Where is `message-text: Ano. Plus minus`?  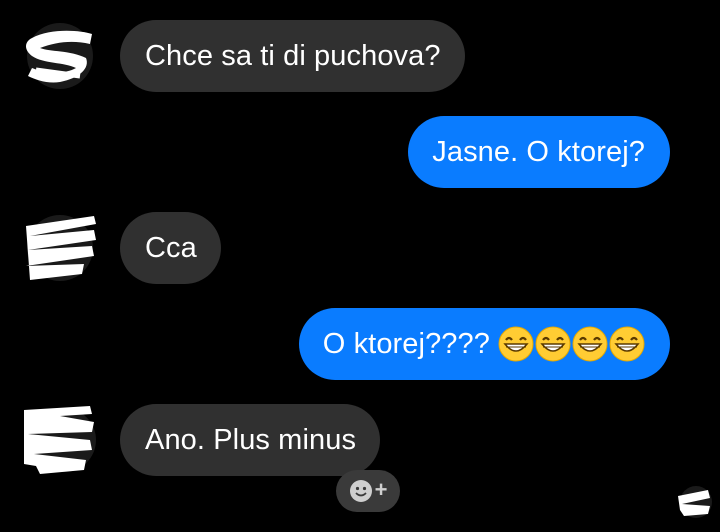
message-text: Ano. Plus minus is located at coordinates (251, 439).